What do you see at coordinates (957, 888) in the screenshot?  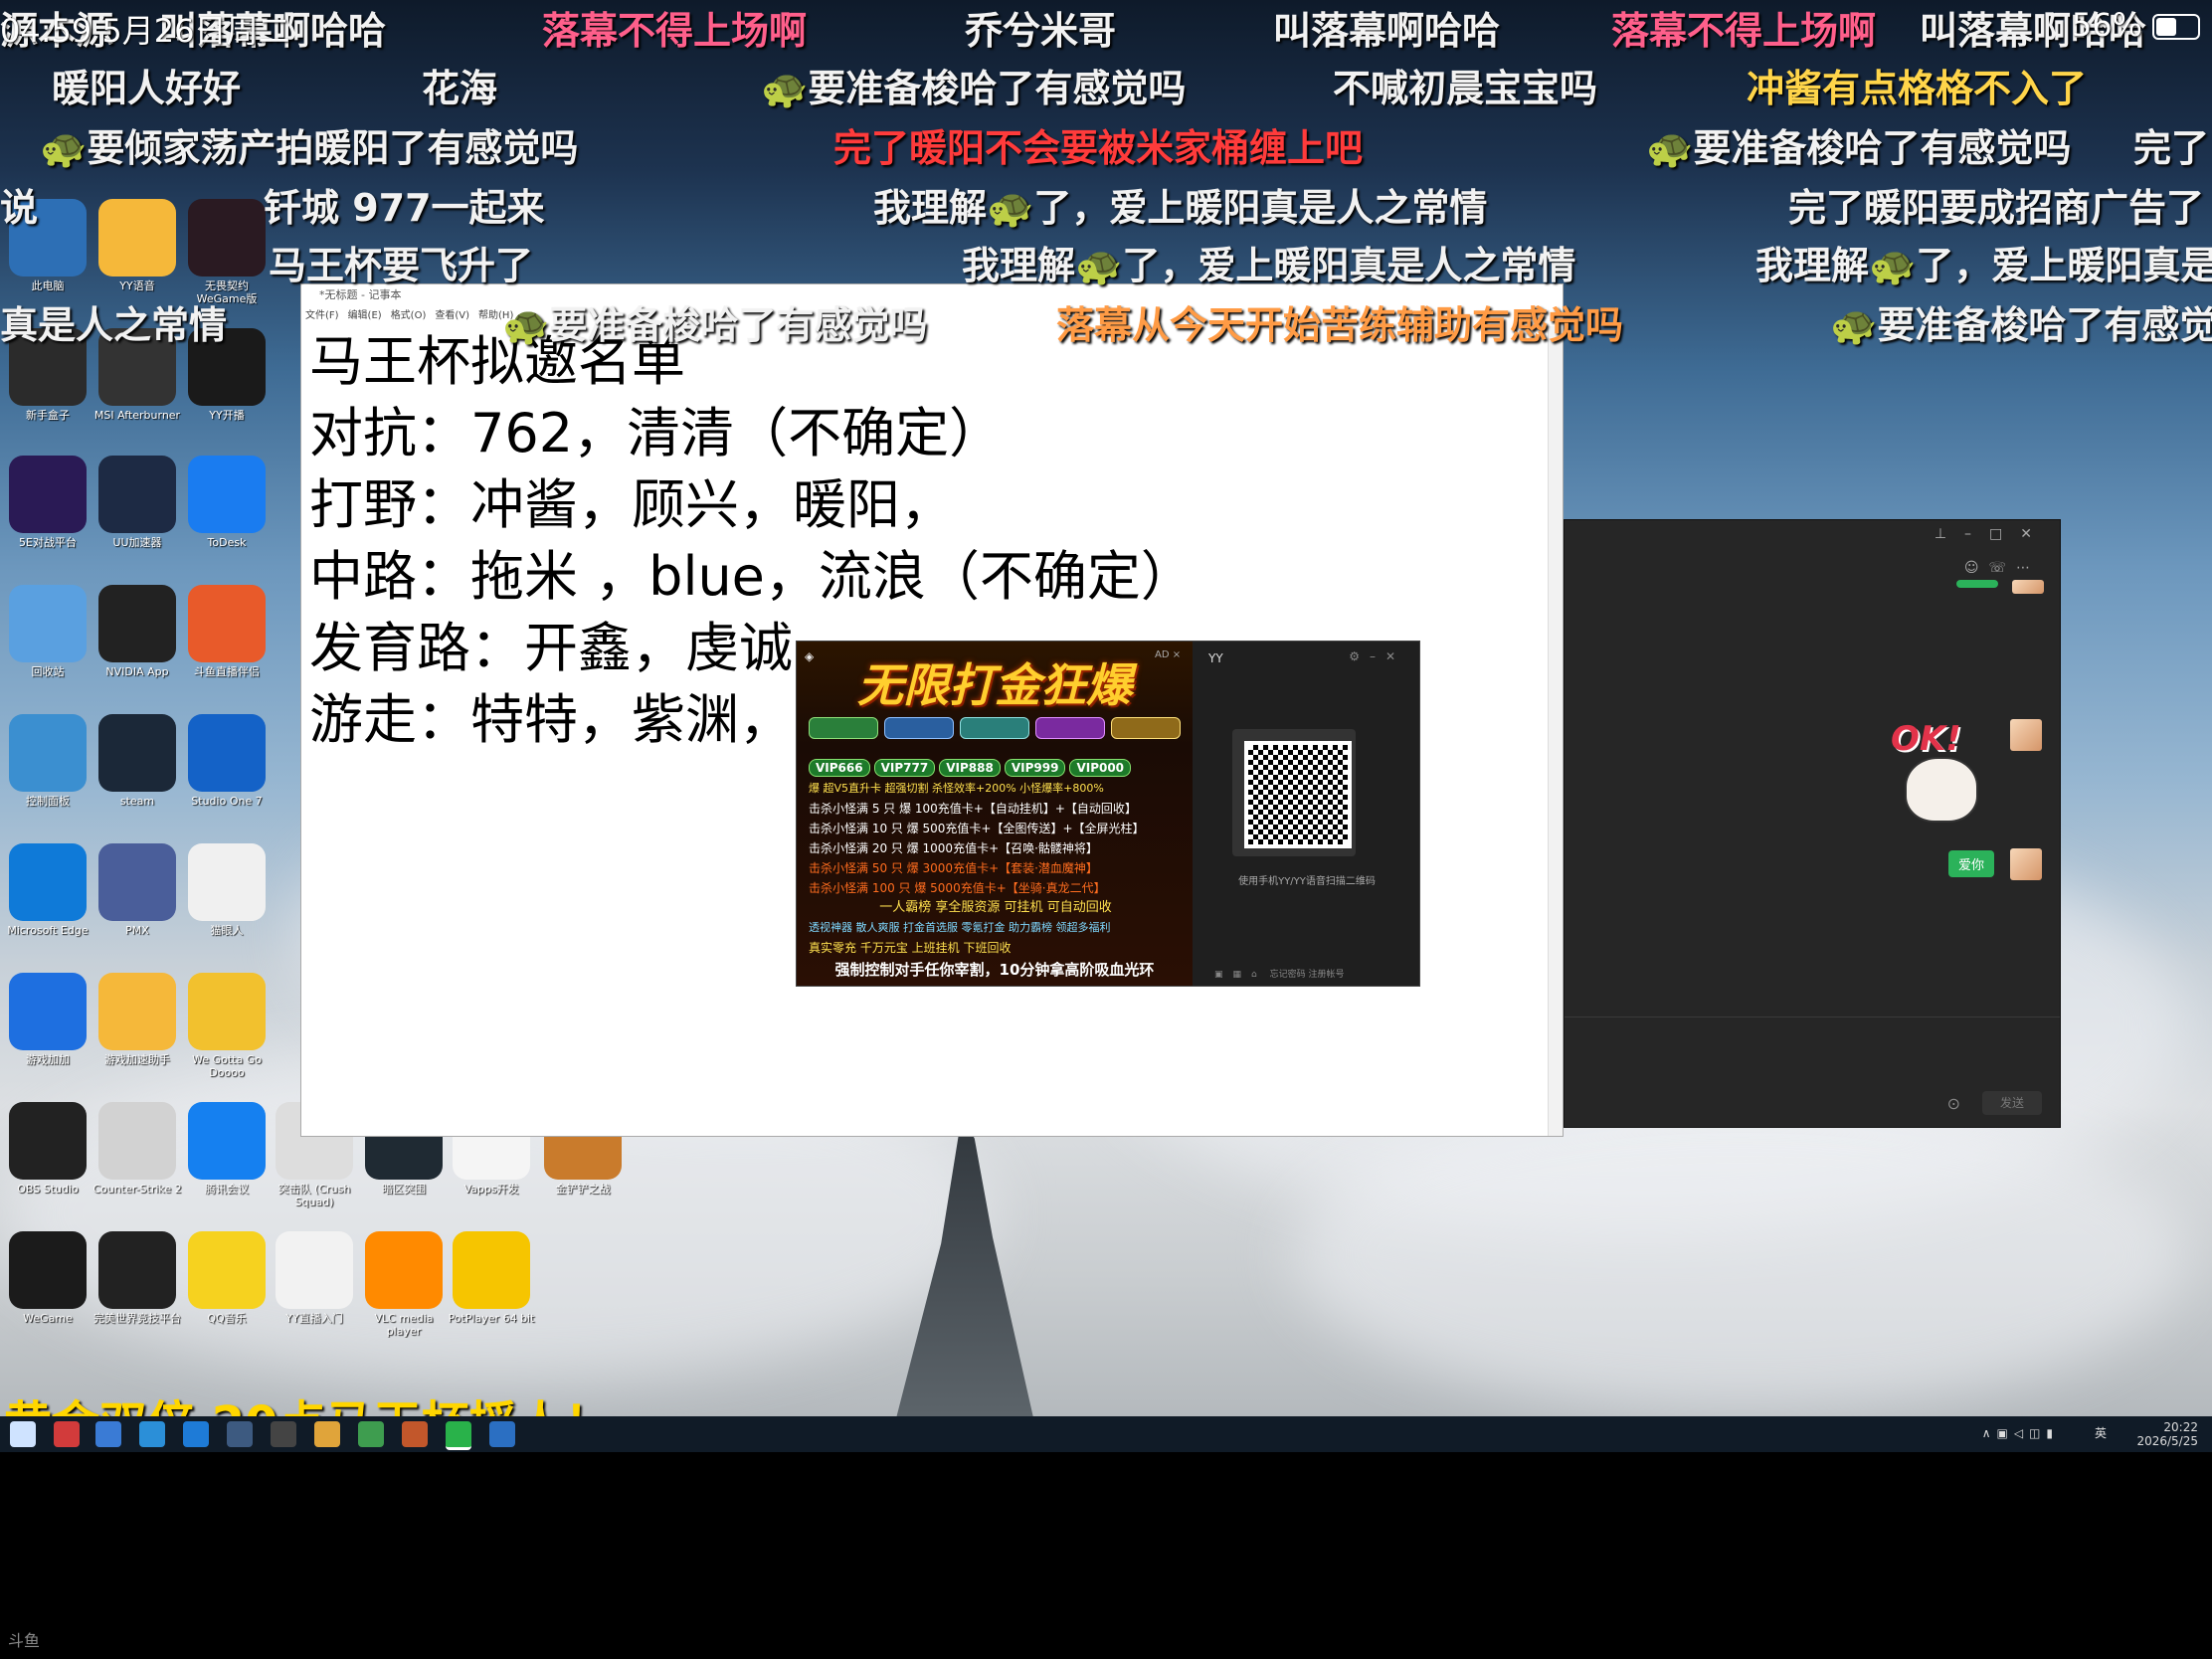 I see `ad-row: 击杀小怪满 100 只 爆 5000充值卡+【坐骑·真龙二代】` at bounding box center [957, 888].